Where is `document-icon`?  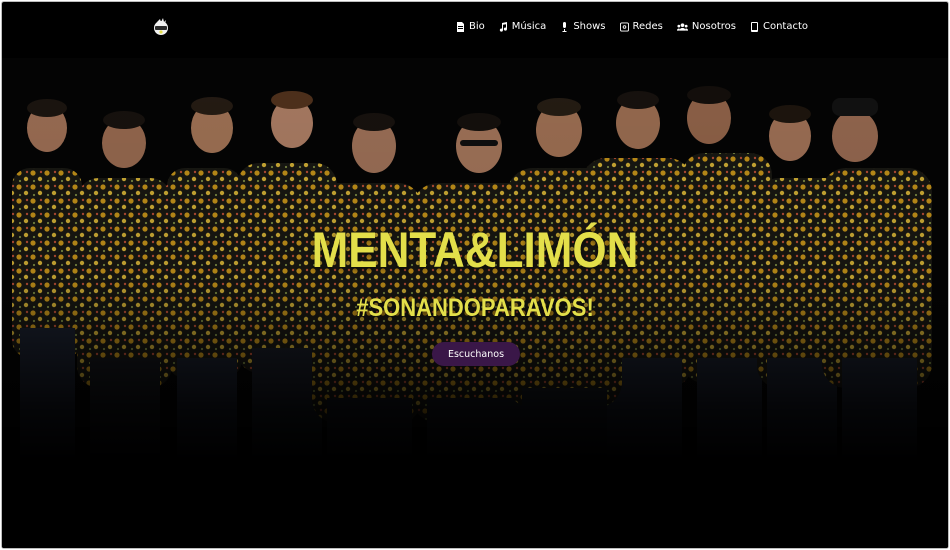
document-icon is located at coordinates (460, 26).